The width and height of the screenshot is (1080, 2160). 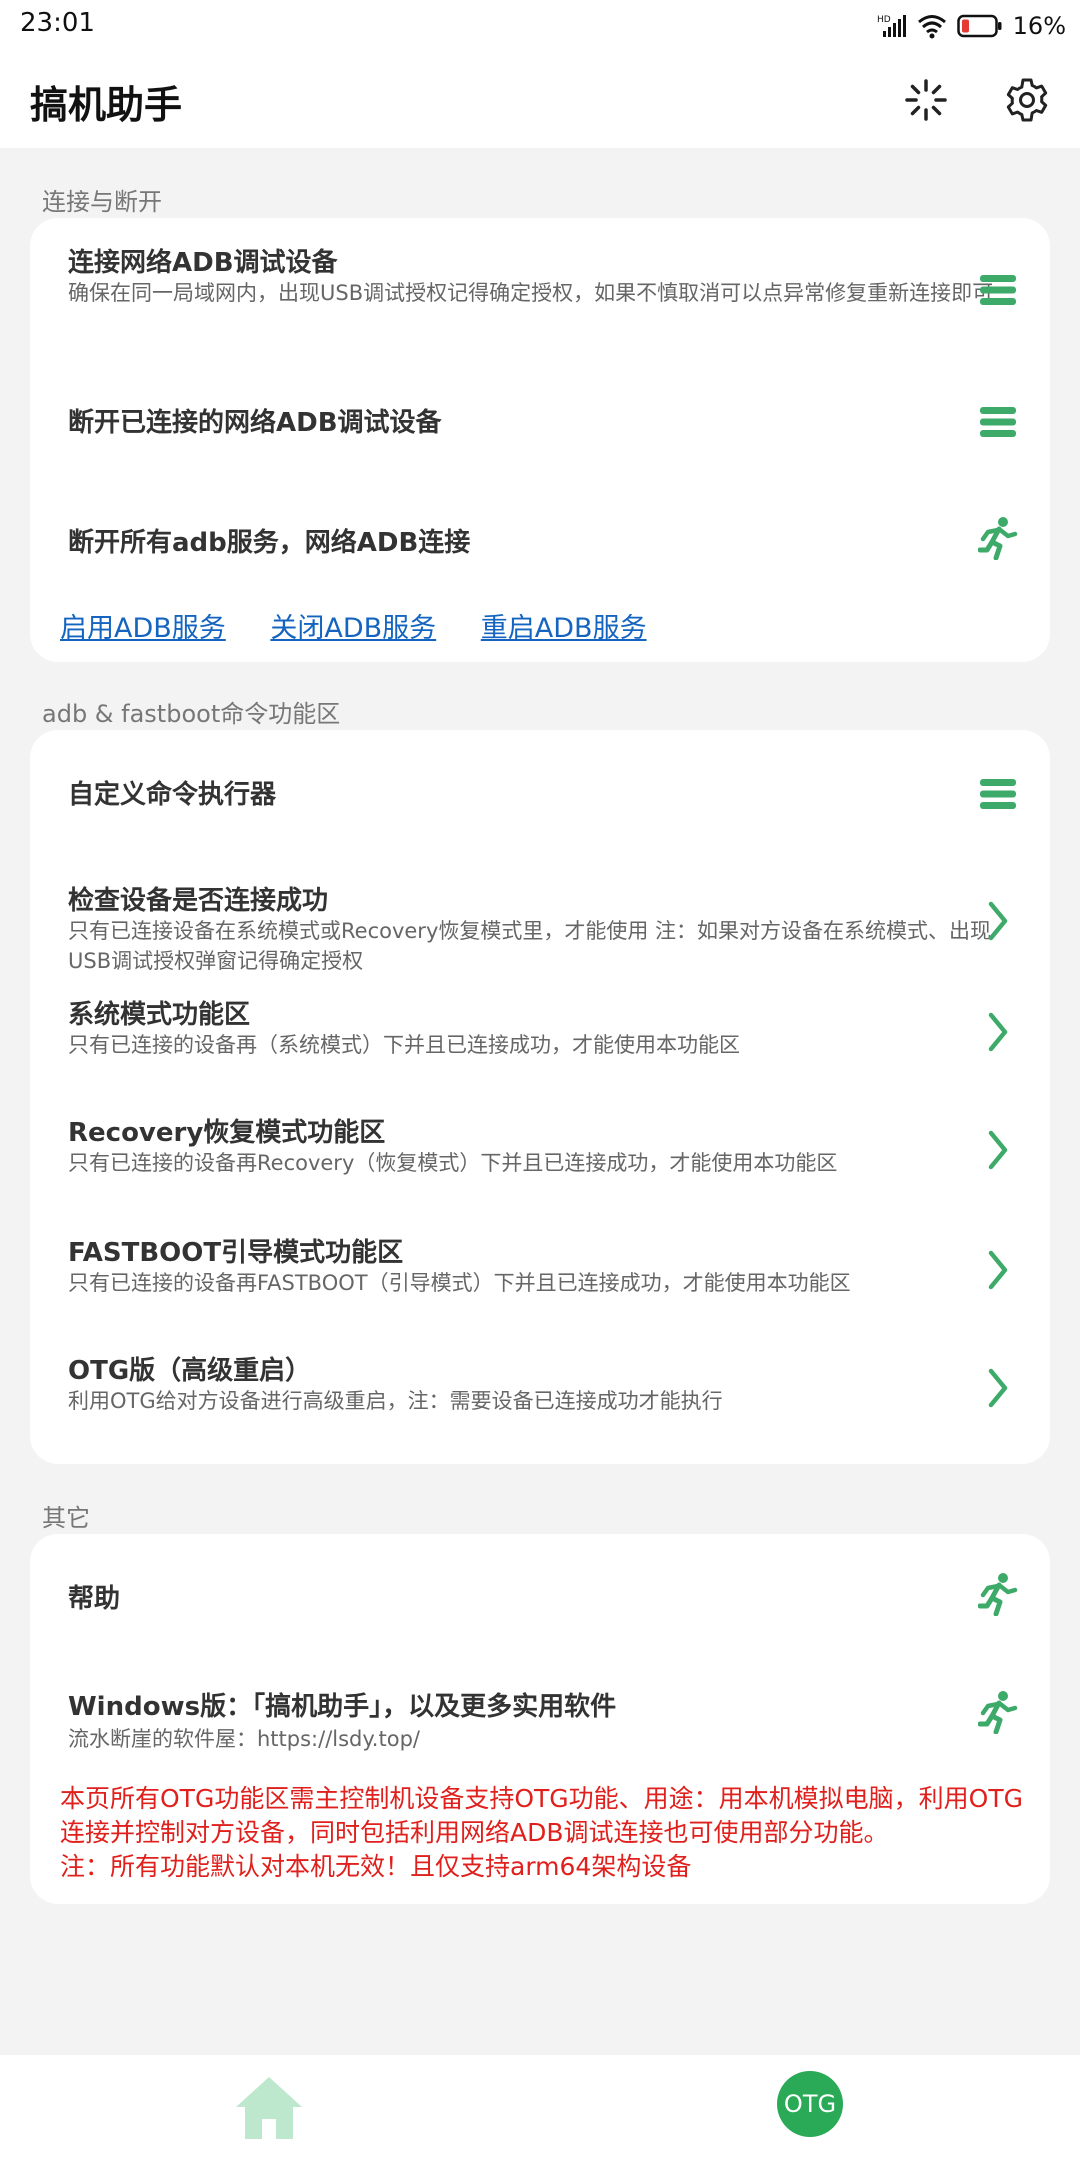 What do you see at coordinates (564, 628) in the screenshot?
I see `restart-adb-link: 重启ADB服务` at bounding box center [564, 628].